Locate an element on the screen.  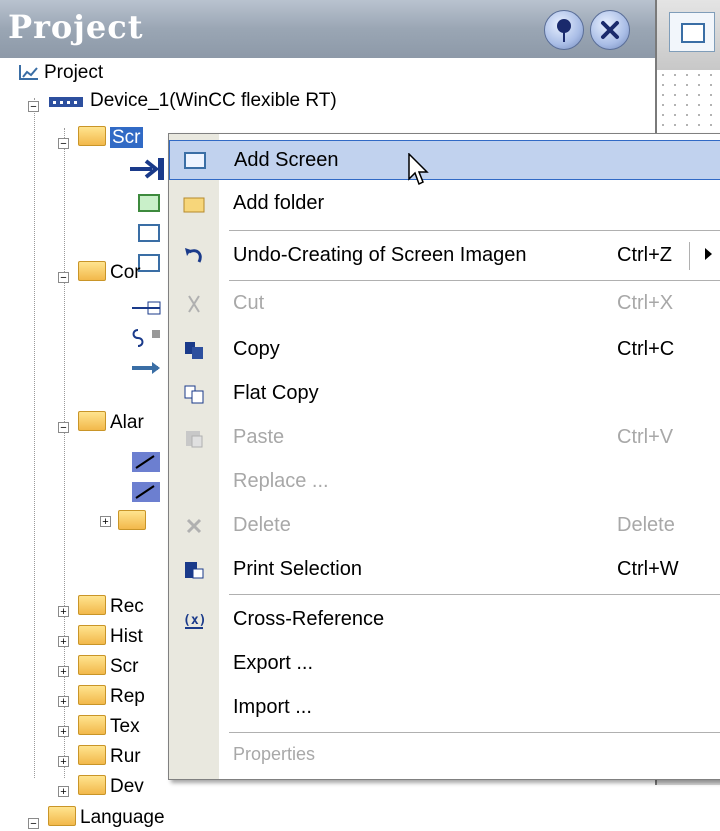
menu-item-print-selection: Print Selection Ctrl+W is located at coordinates (444, 570).